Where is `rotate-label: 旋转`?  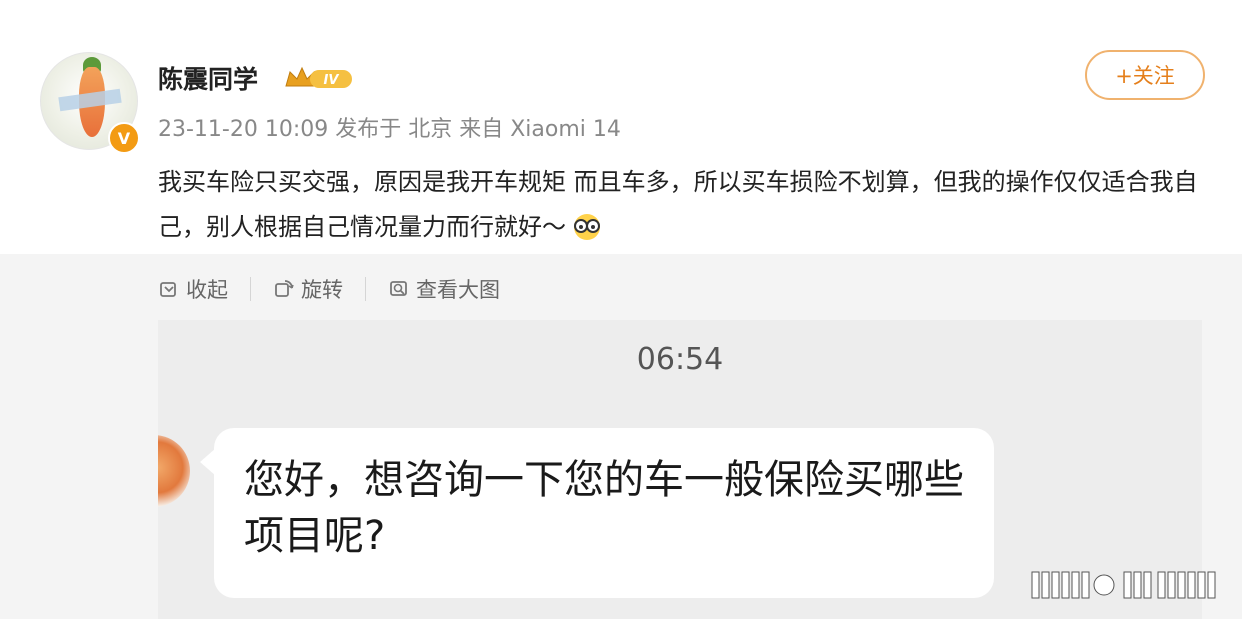 rotate-label: 旋转 is located at coordinates (322, 290).